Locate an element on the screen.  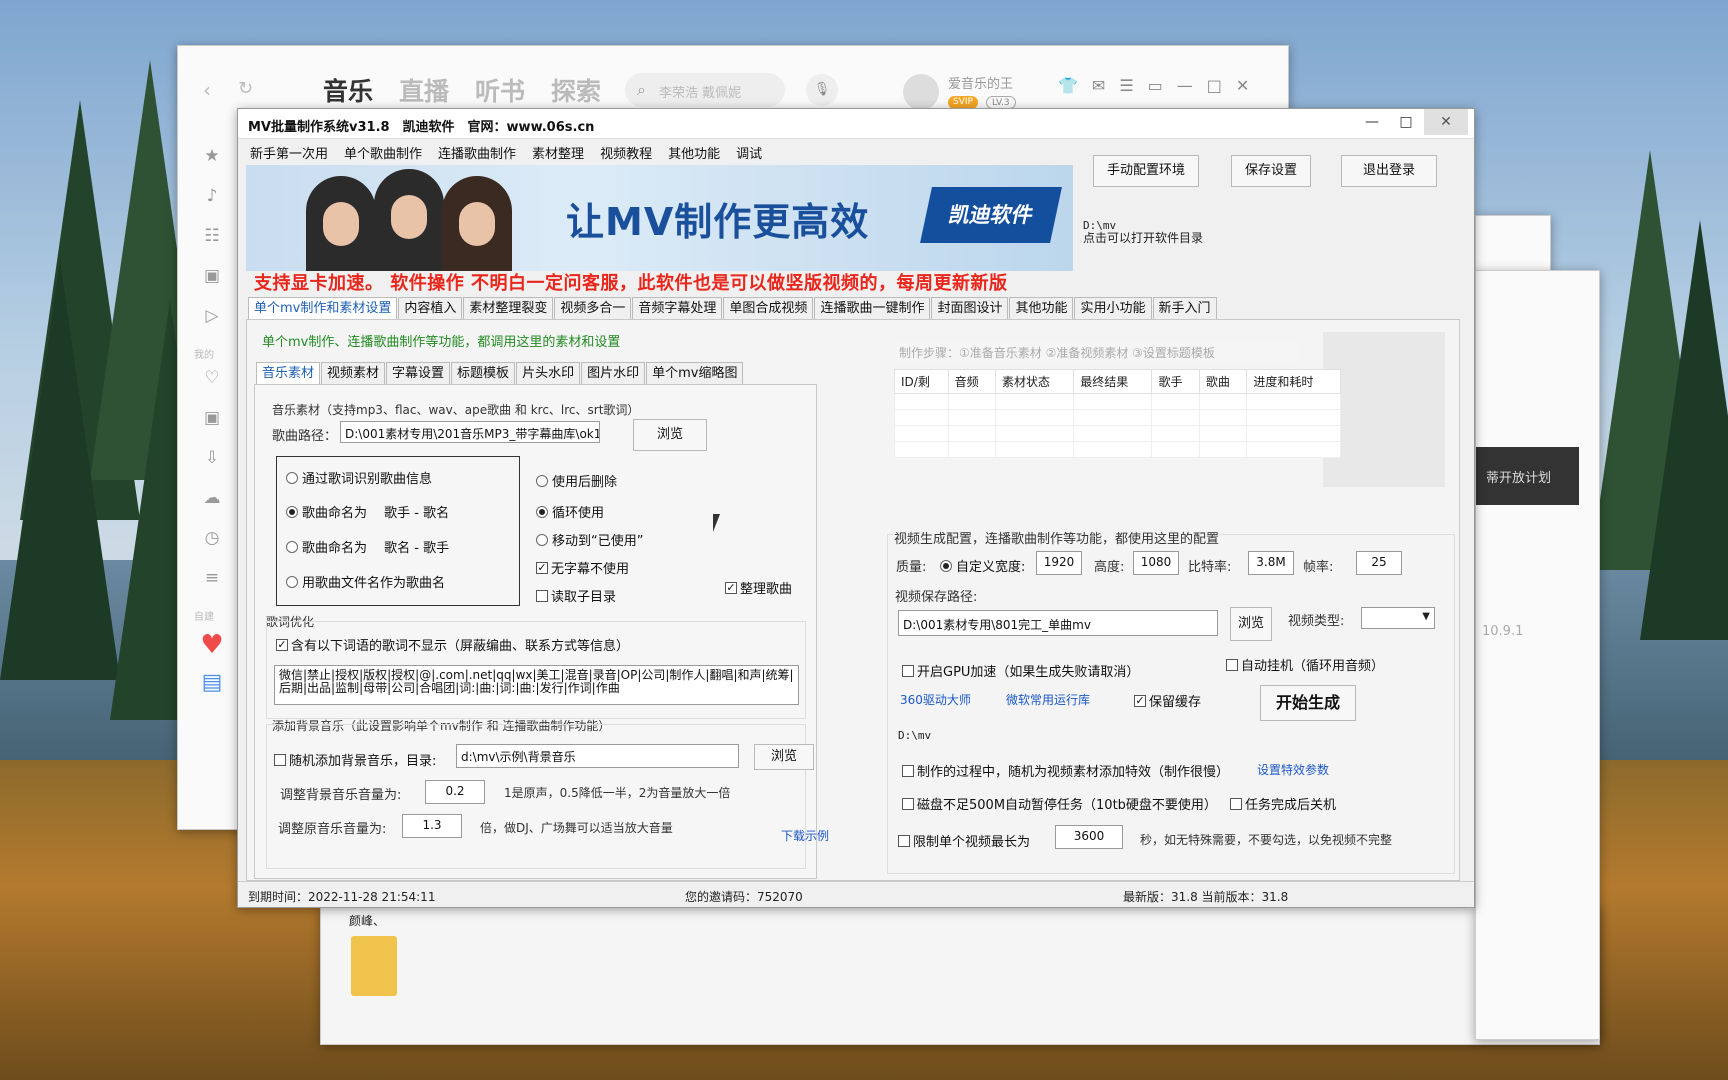
effect-params-link: 设置特效参数 is located at coordinates (1293, 769).